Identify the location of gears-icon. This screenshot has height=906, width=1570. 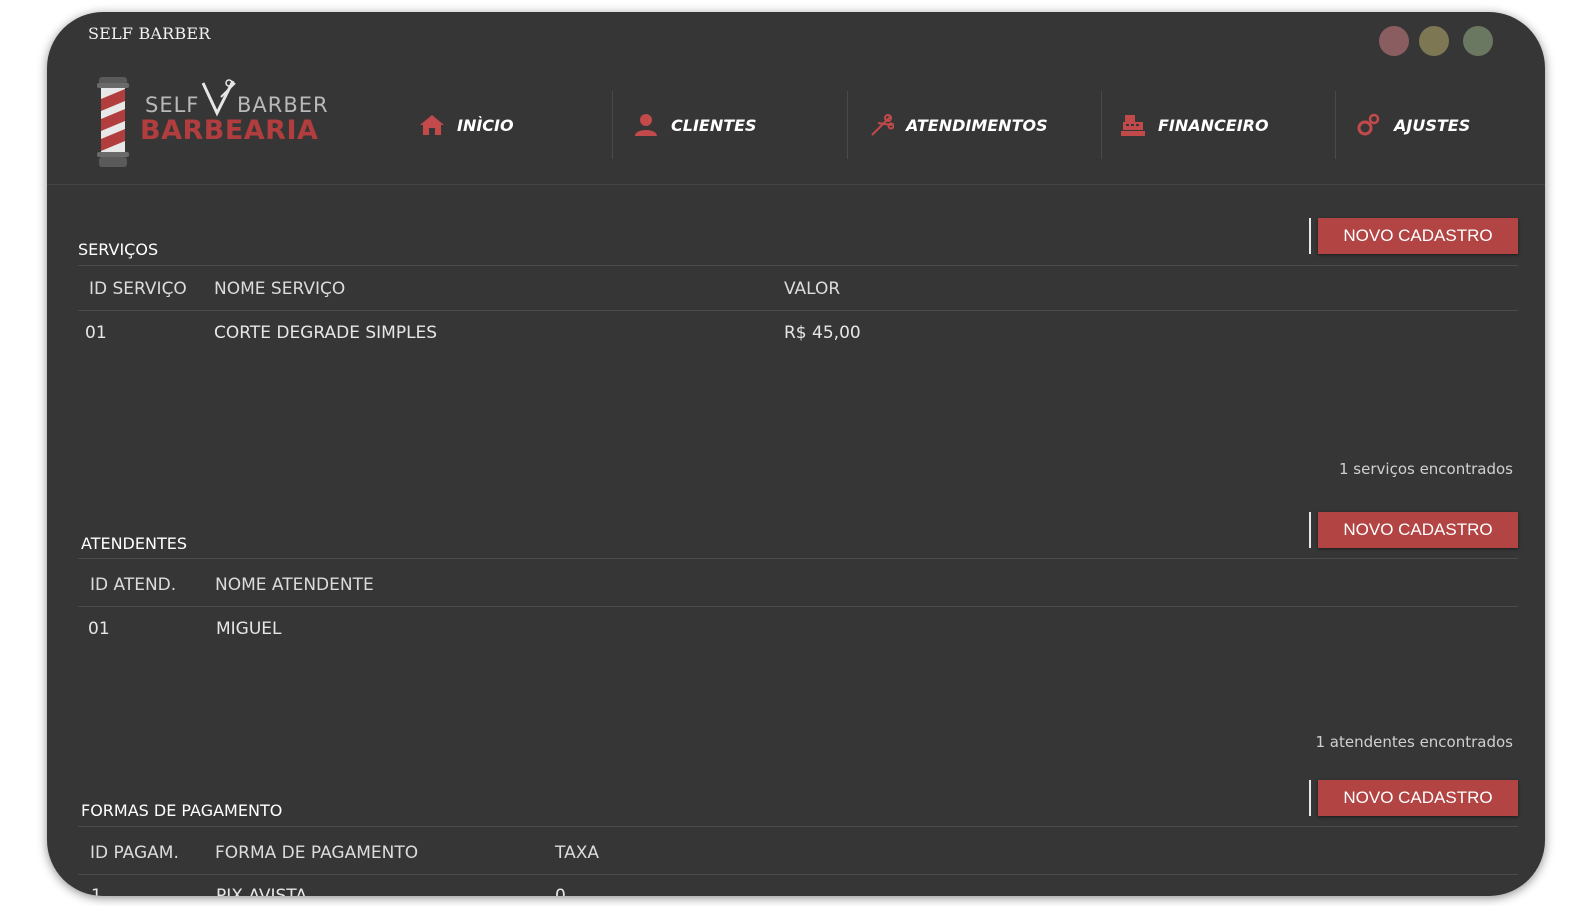
(1368, 124).